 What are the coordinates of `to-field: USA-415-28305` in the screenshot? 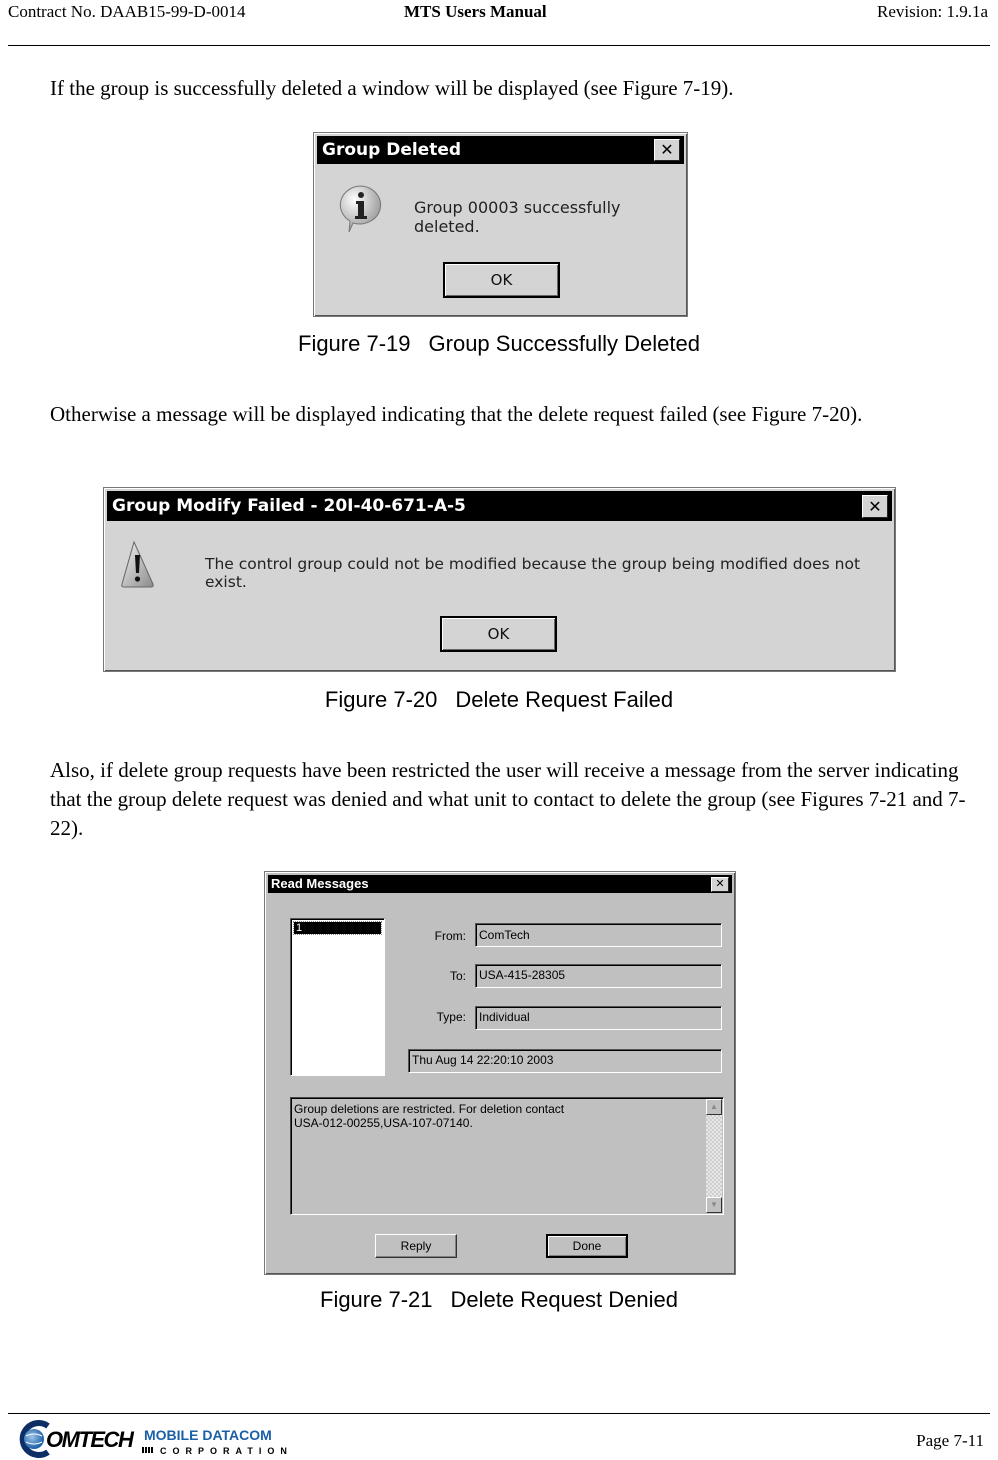 It's located at (598, 976).